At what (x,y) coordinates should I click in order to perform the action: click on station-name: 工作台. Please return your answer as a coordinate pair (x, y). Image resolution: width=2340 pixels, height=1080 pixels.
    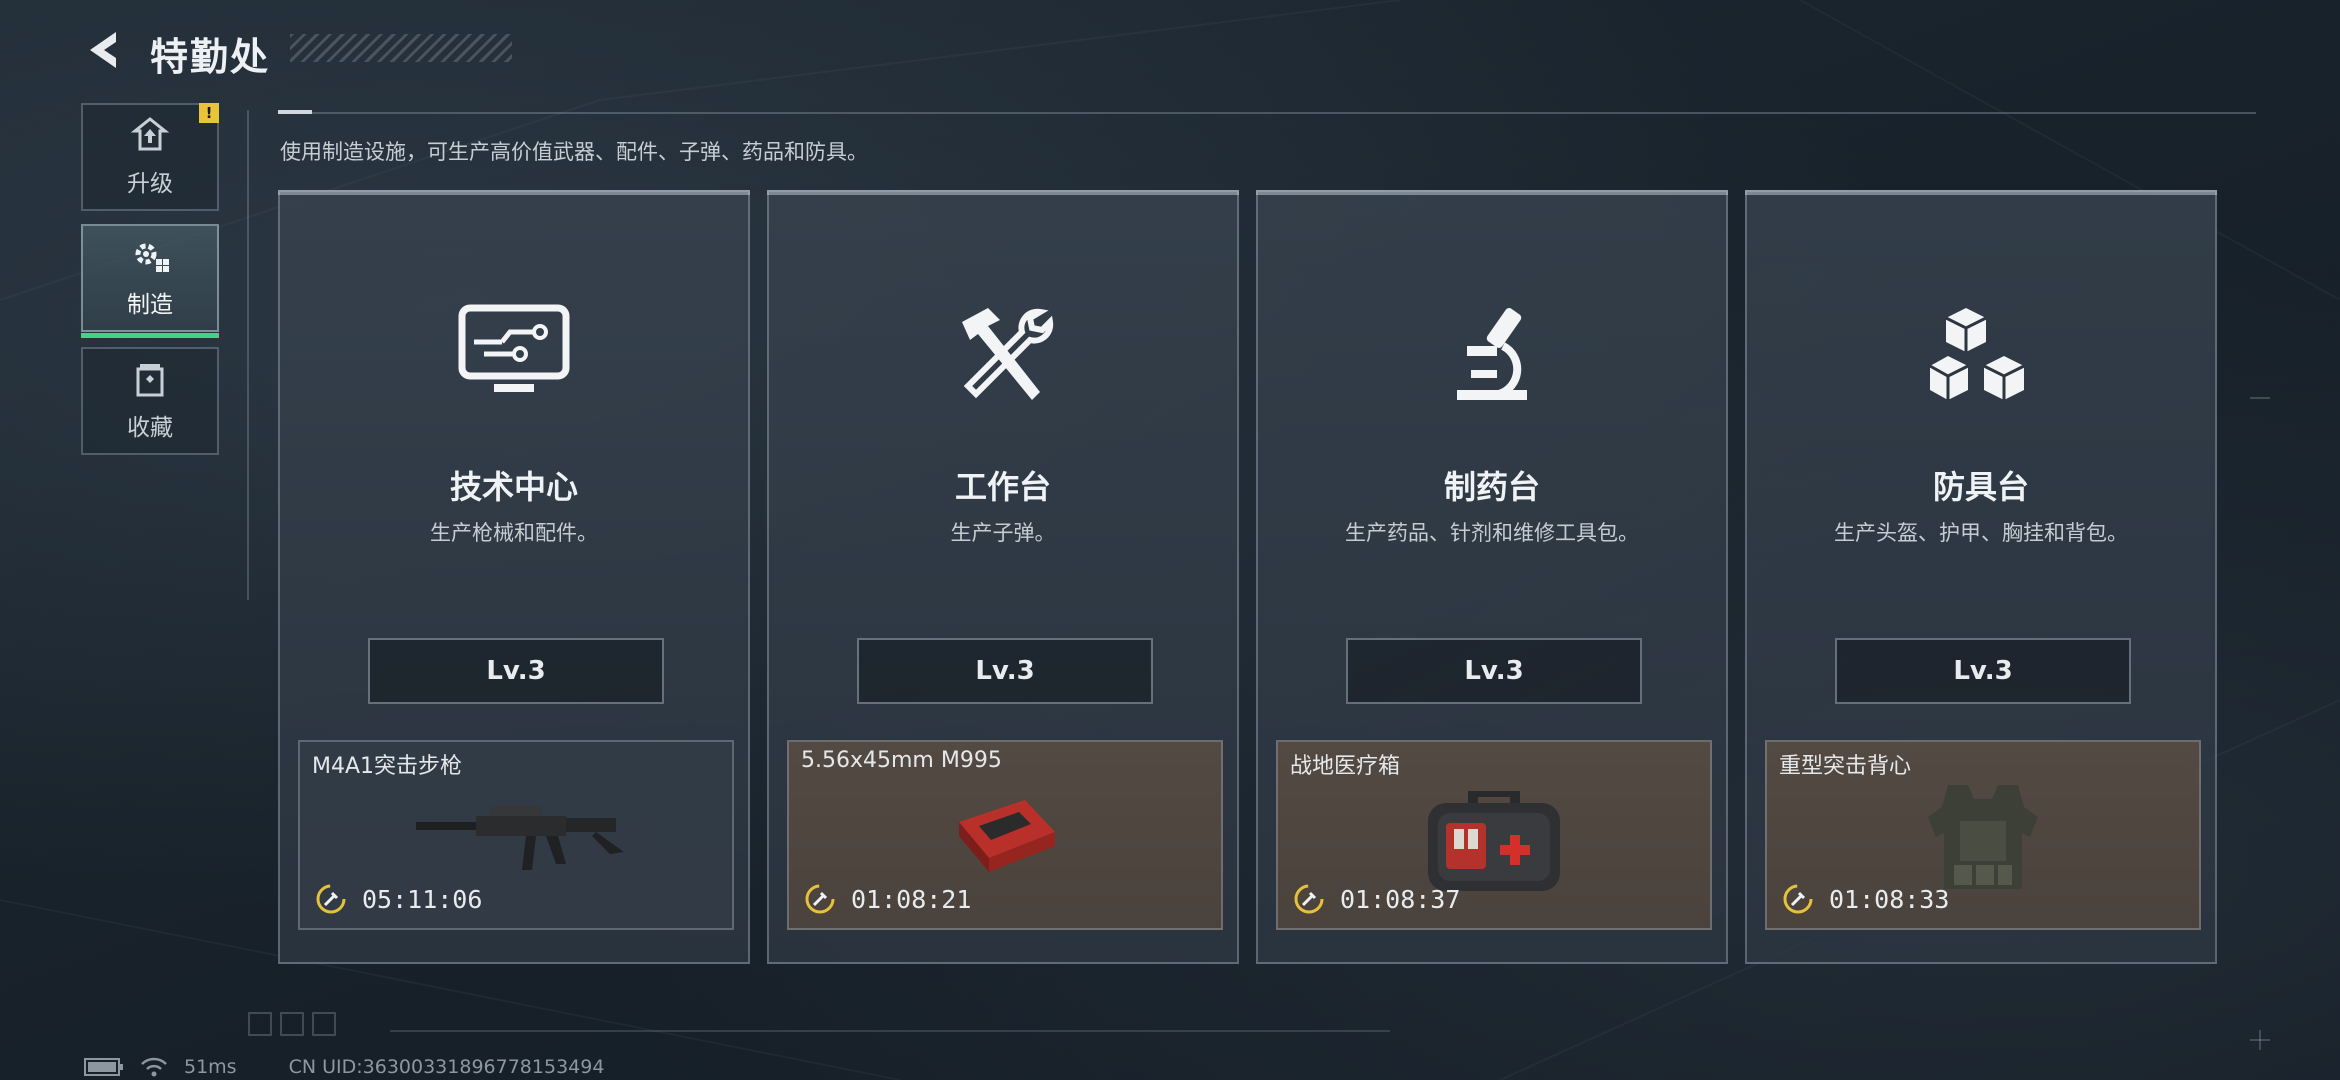
    Looking at the image, I should click on (1002, 487).